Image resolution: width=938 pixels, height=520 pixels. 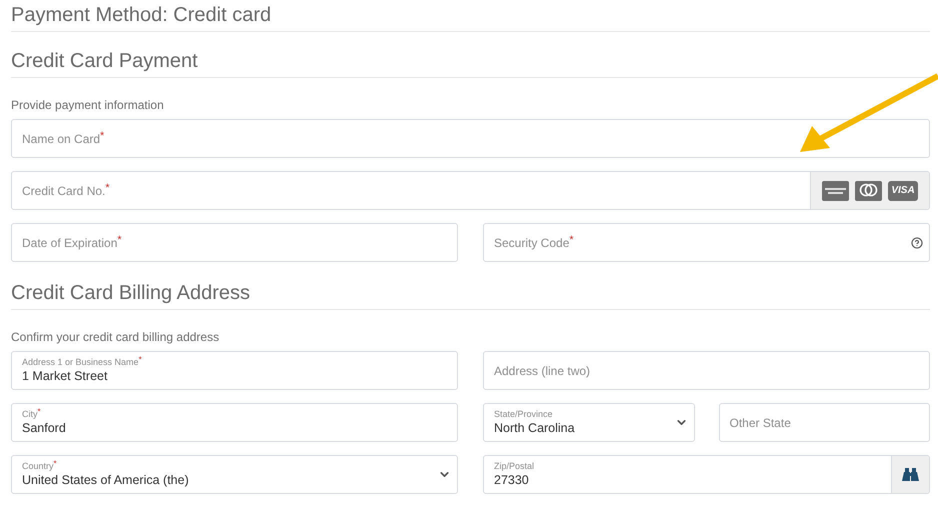 I want to click on binoculars-icon, so click(x=910, y=475).